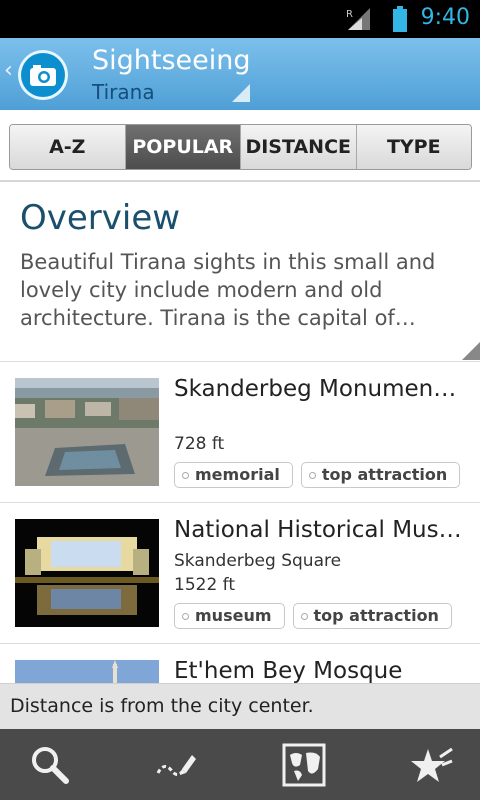  What do you see at coordinates (87, 432) in the screenshot?
I see `monument-photo` at bounding box center [87, 432].